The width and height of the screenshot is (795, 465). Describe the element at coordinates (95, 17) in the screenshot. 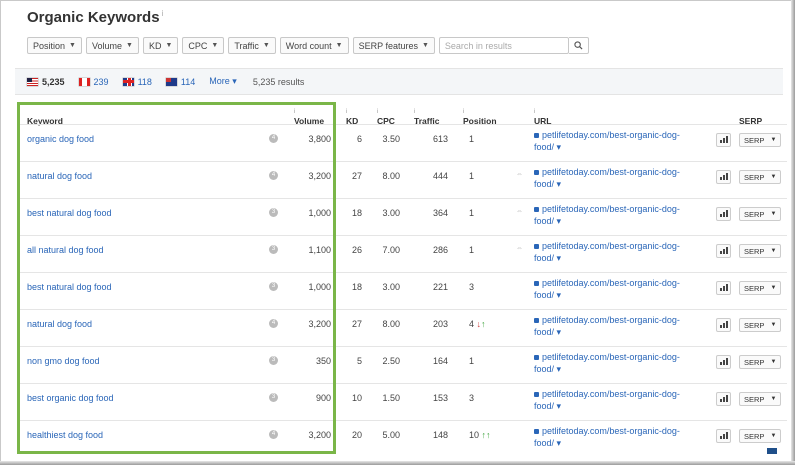

I see `page-title: Organic Keywords i` at that location.